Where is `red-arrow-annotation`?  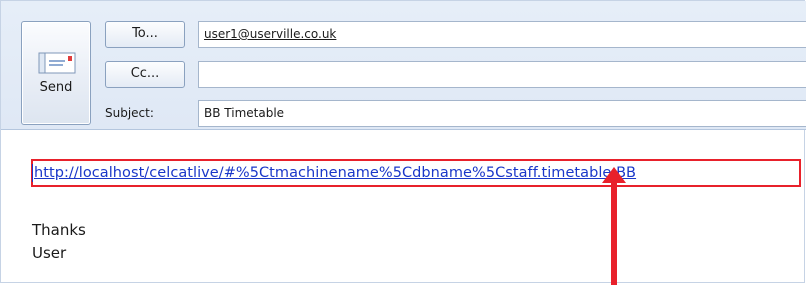
red-arrow-annotation is located at coordinates (614, 226).